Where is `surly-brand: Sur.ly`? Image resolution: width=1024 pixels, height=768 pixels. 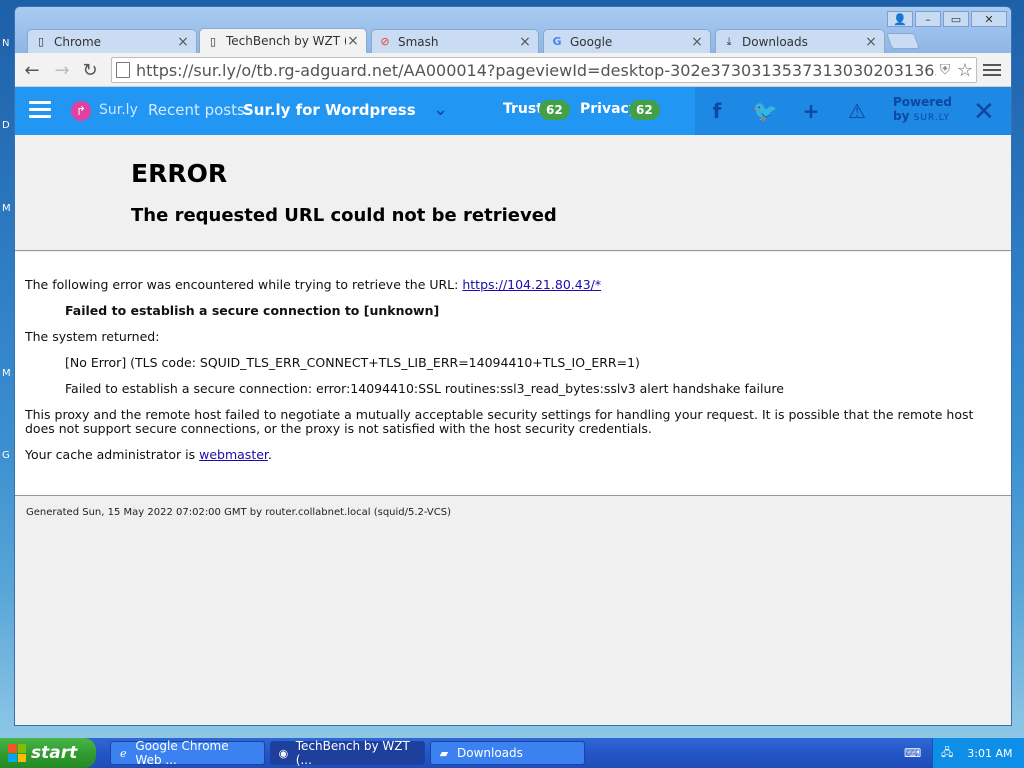
surly-brand: Sur.ly is located at coordinates (118, 110).